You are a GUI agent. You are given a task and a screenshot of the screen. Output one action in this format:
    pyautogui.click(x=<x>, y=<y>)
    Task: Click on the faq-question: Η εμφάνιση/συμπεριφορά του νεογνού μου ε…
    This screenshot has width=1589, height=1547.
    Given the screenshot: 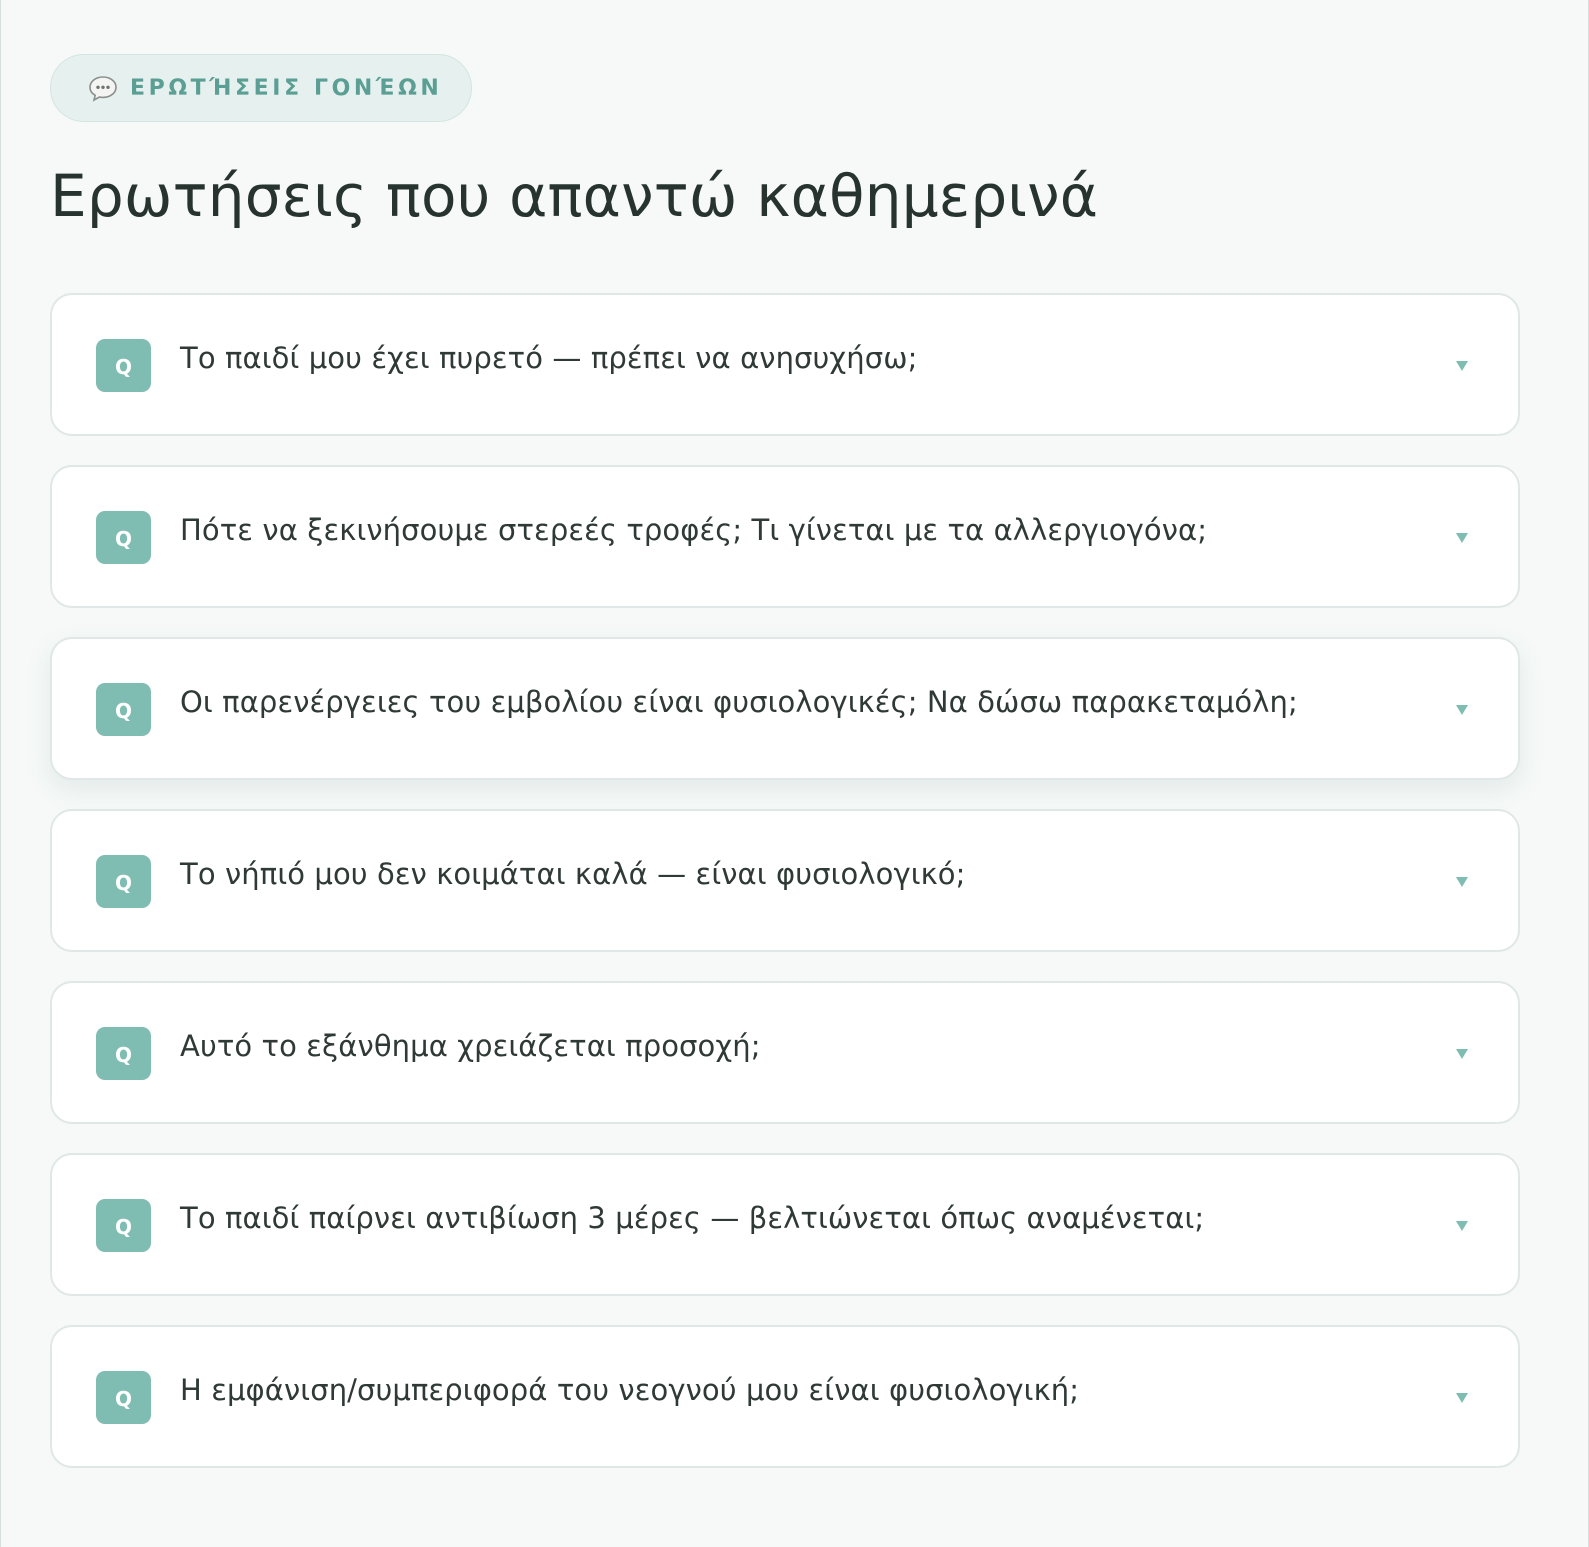 What is the action you would take?
    pyautogui.click(x=630, y=1390)
    